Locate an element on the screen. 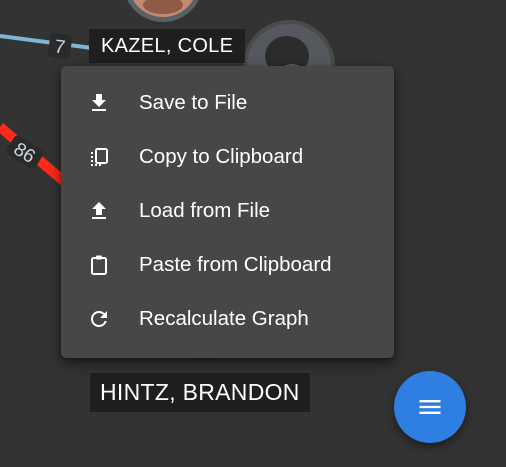 The width and height of the screenshot is (506, 467). menu-item-paste-from-clipboard: Paste from Clipboard is located at coordinates (227, 265).